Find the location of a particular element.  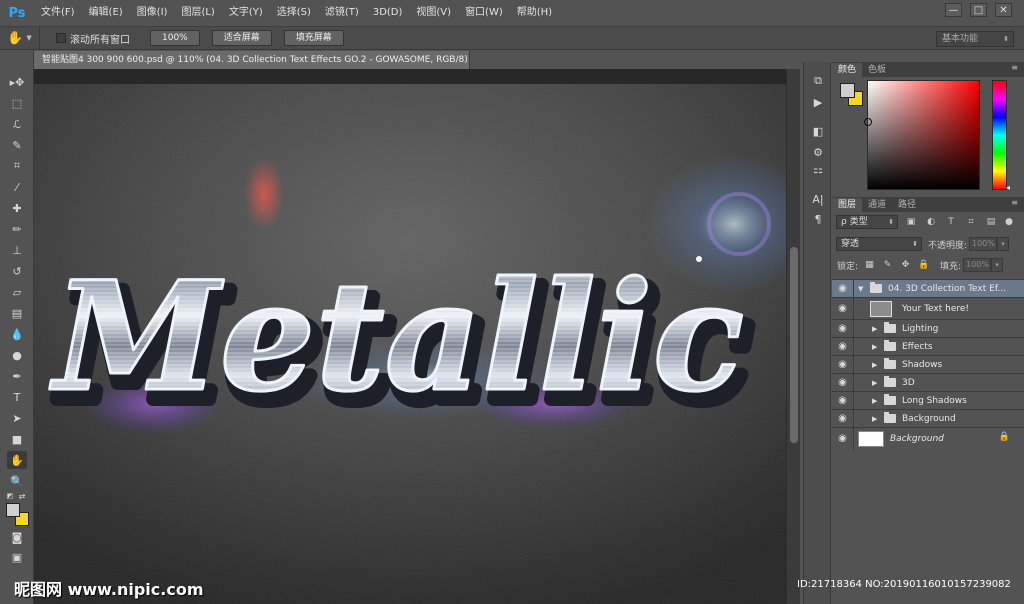

crop-tool-icon: ⌗ is located at coordinates (17, 166).